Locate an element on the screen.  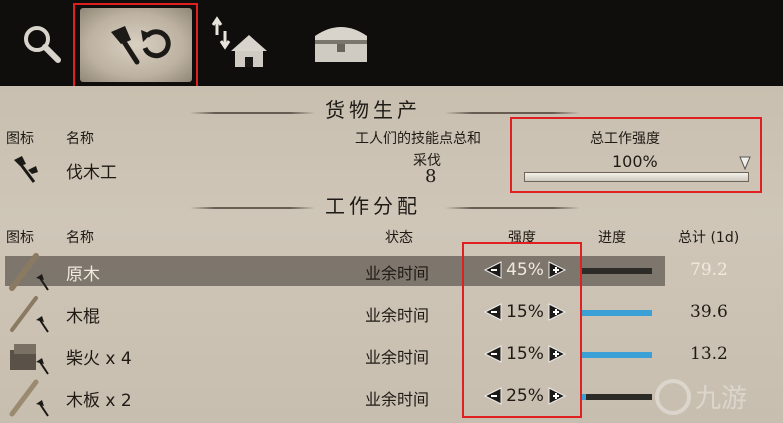
production-title: 货物生产 is located at coordinates (373, 110).